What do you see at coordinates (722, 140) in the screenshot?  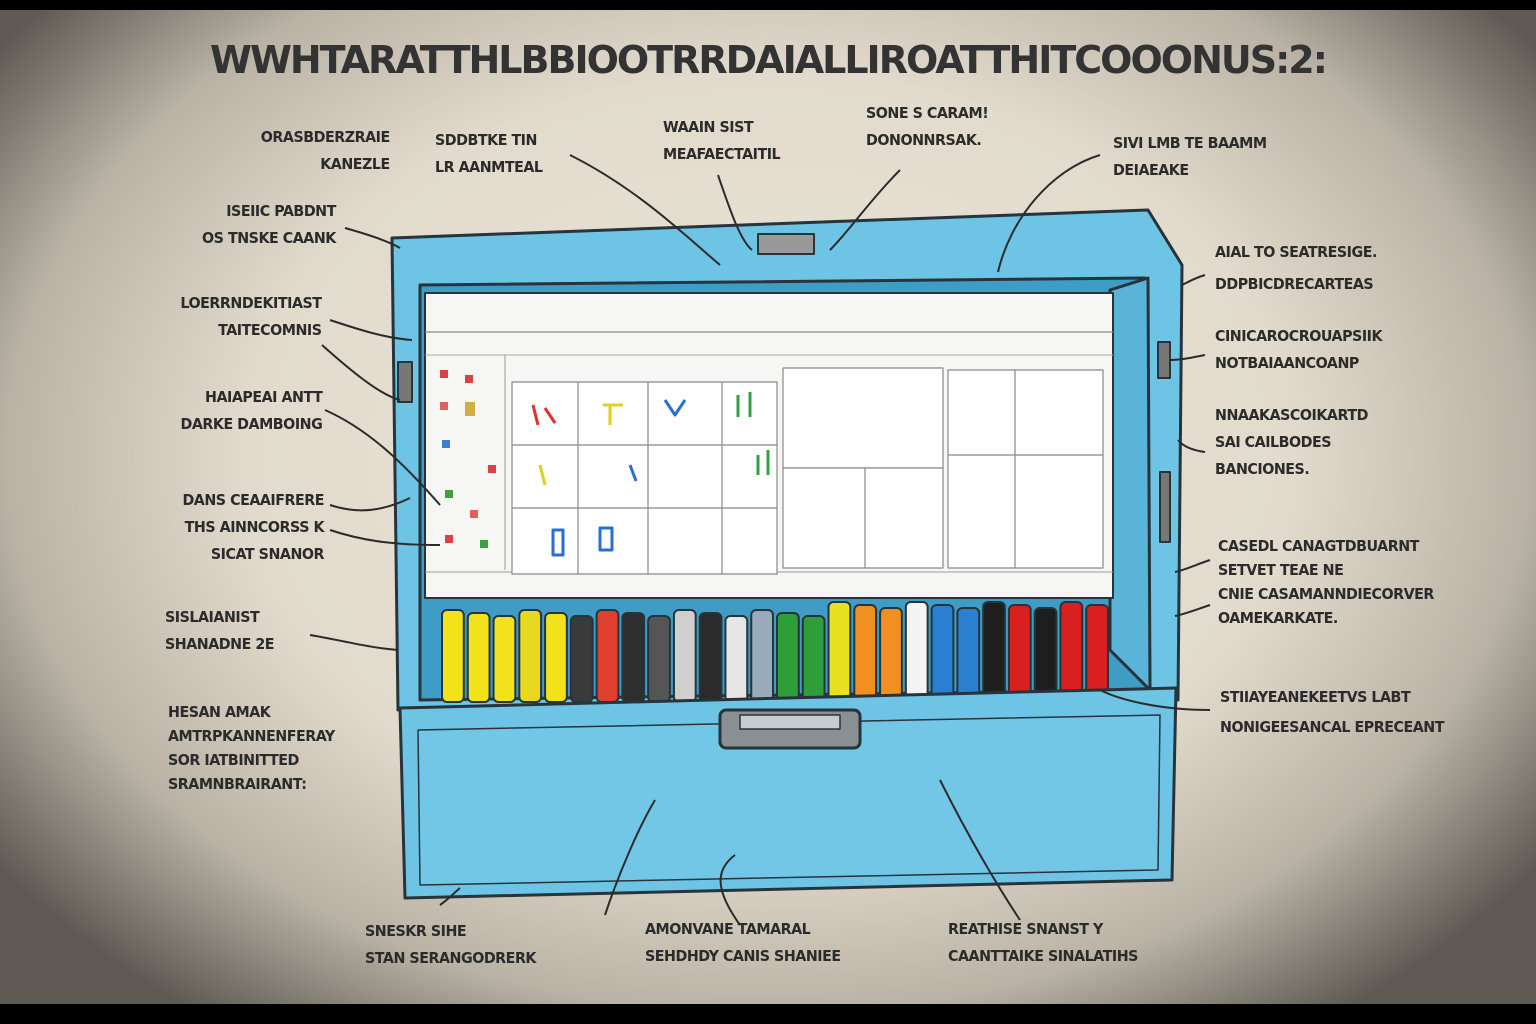 I see `callout-top-3: WAAIN SIST MEAFAECTAITIL` at bounding box center [722, 140].